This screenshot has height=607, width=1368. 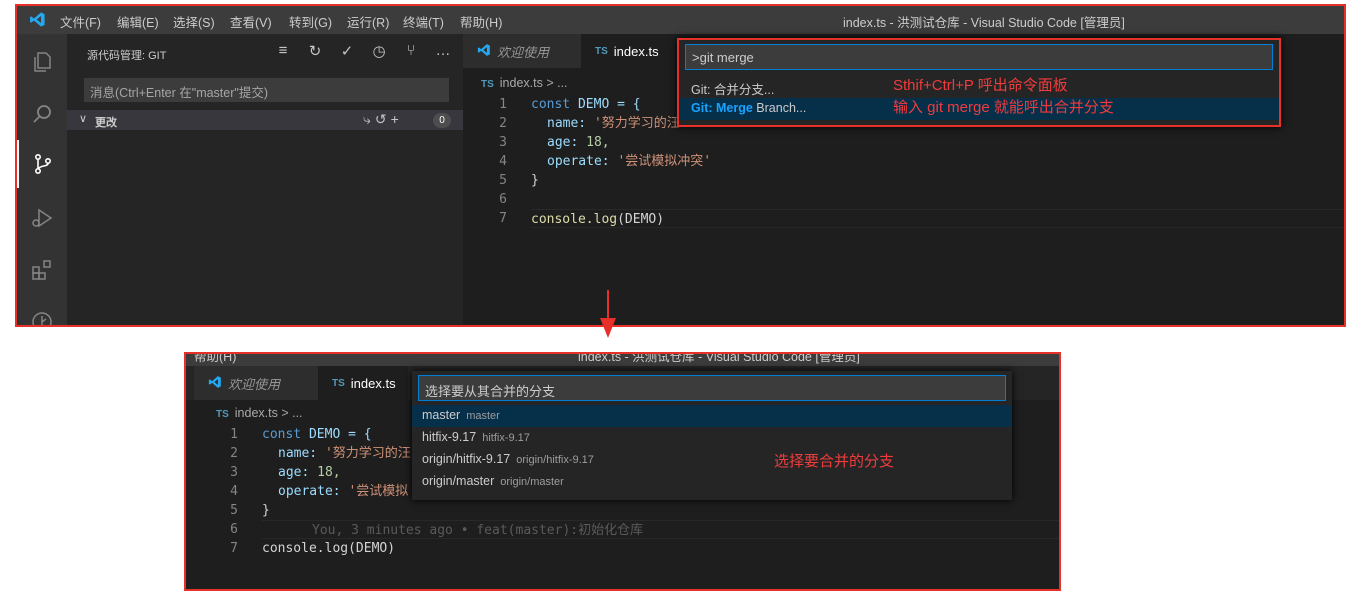 What do you see at coordinates (980, 85) in the screenshot?
I see `annotation-shortcut: Sthif+Ctrl+P 呼出命令面板` at bounding box center [980, 85].